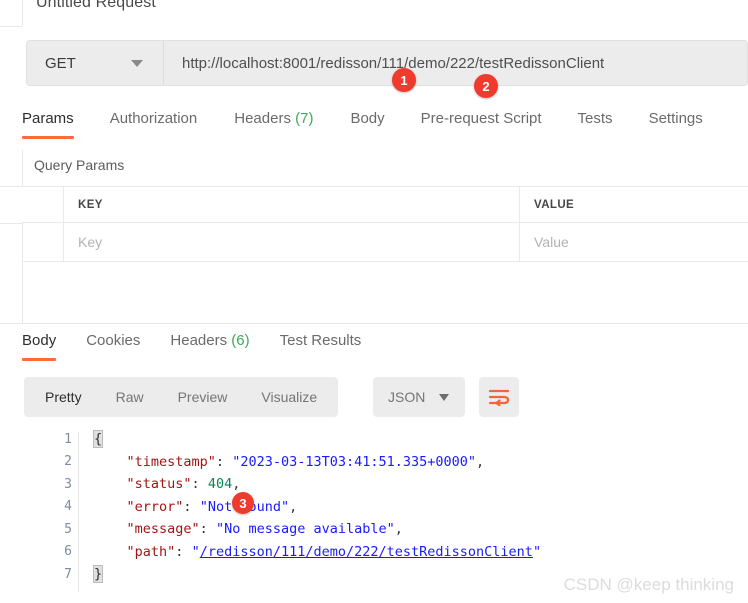  What do you see at coordinates (675, 118) in the screenshot?
I see `request-tab-label: Settings` at bounding box center [675, 118].